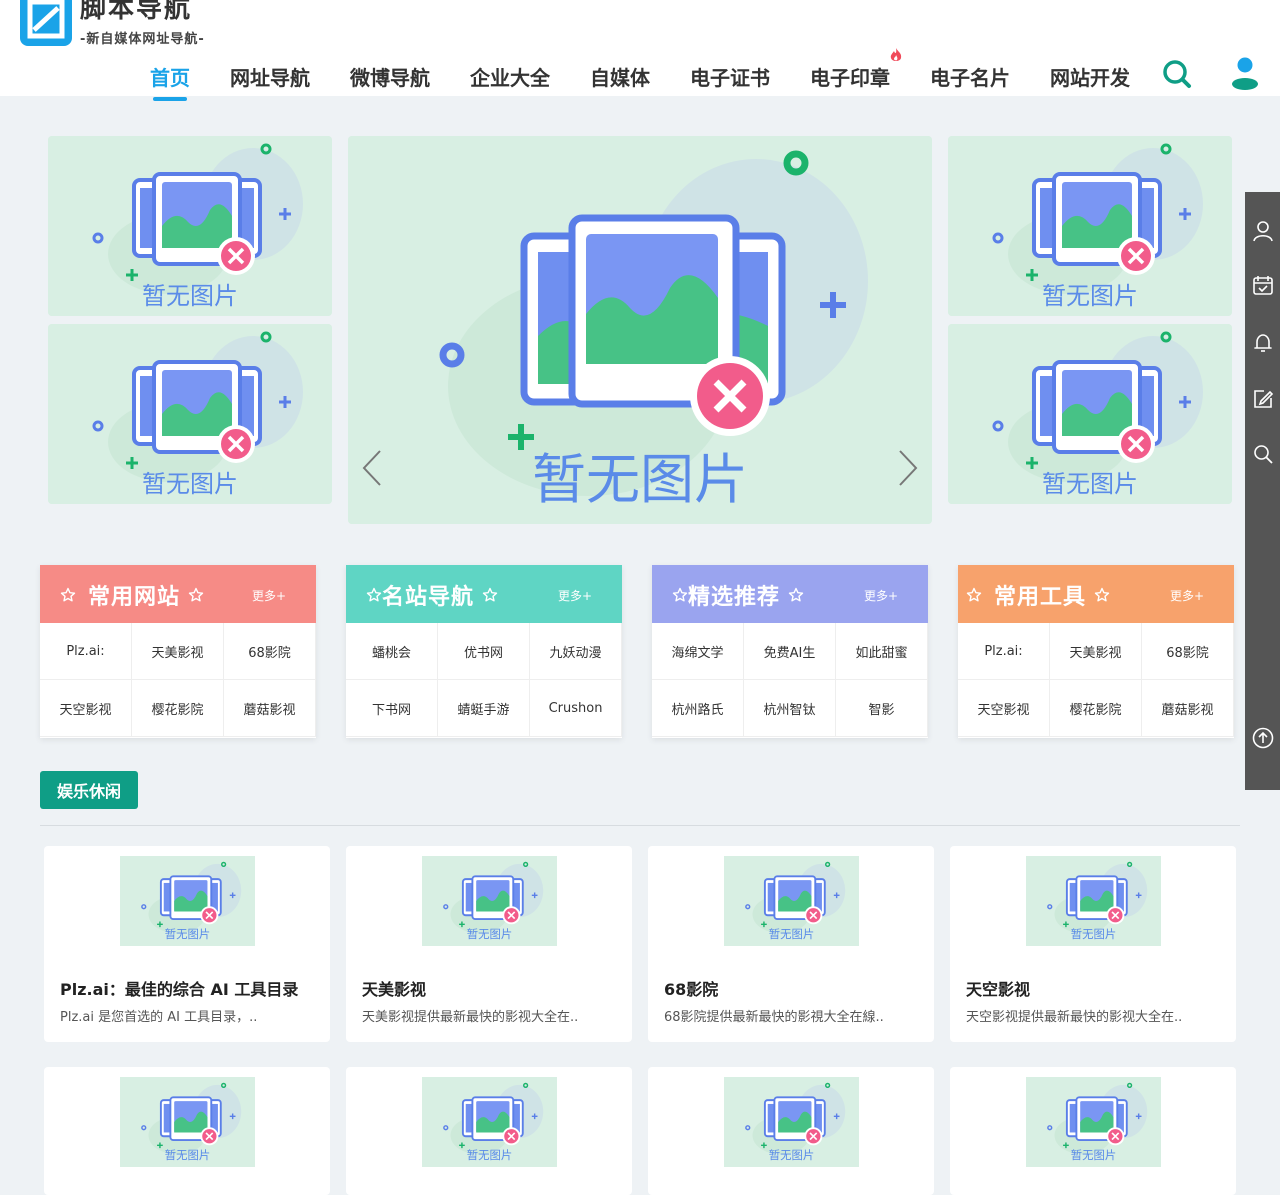  I want to click on prev-arrow-icon, so click(372, 468).